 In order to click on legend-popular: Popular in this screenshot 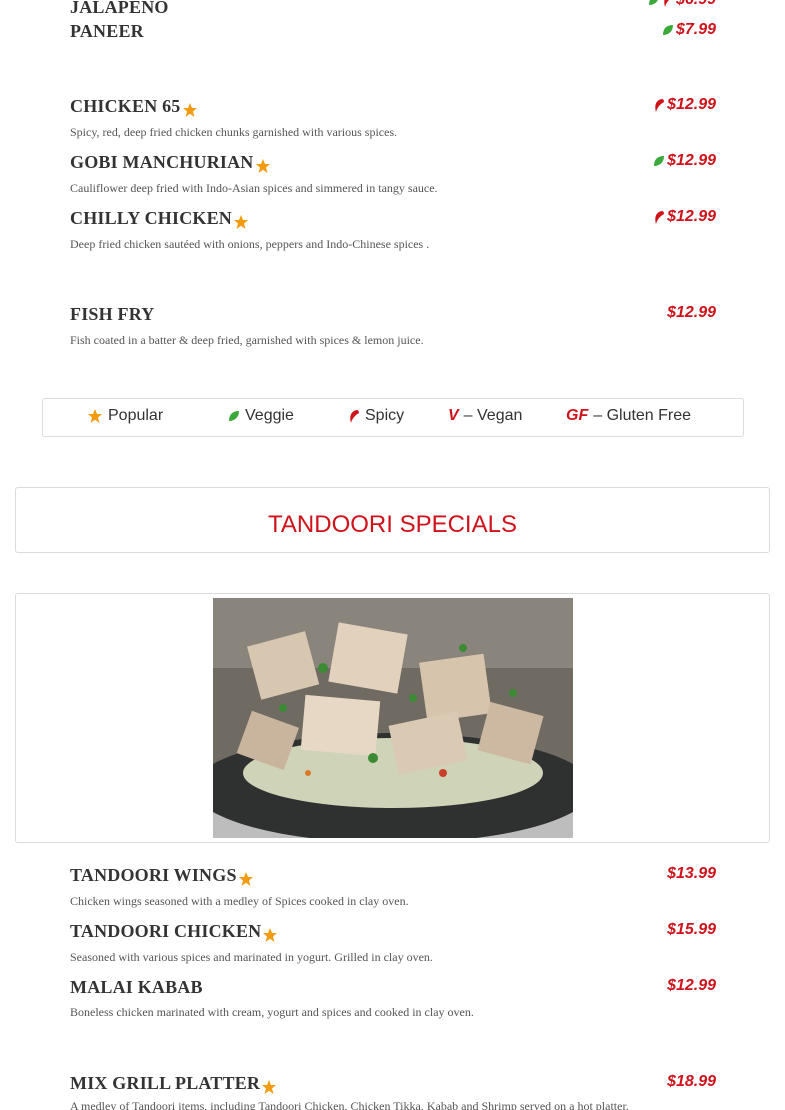, I will do `click(125, 416)`.